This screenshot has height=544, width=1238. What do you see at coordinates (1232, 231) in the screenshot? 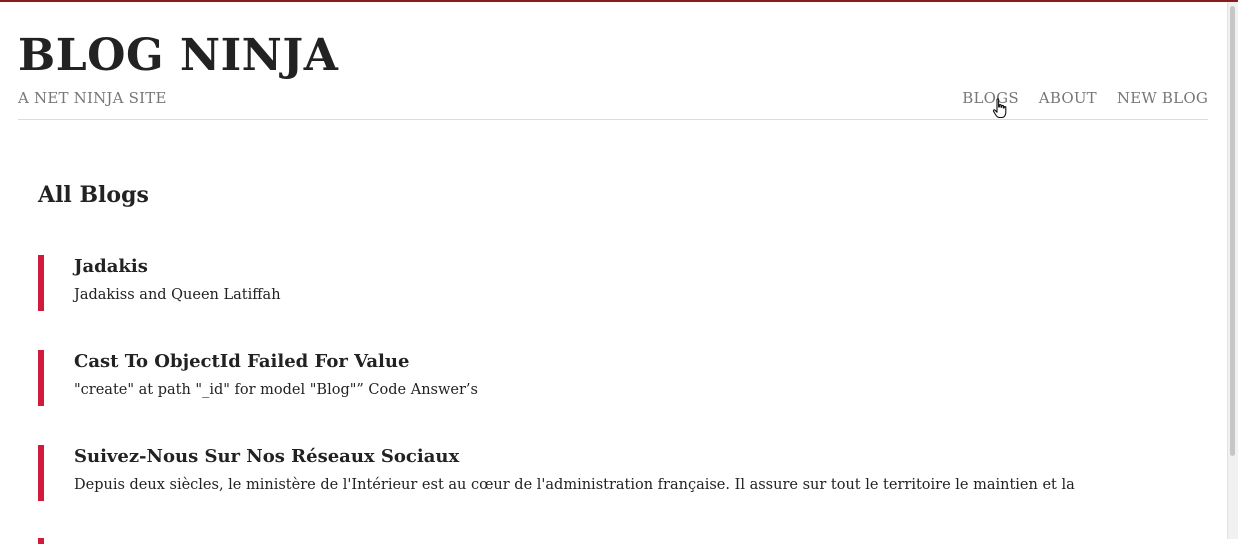
I see `scrollbar-thumb` at bounding box center [1232, 231].